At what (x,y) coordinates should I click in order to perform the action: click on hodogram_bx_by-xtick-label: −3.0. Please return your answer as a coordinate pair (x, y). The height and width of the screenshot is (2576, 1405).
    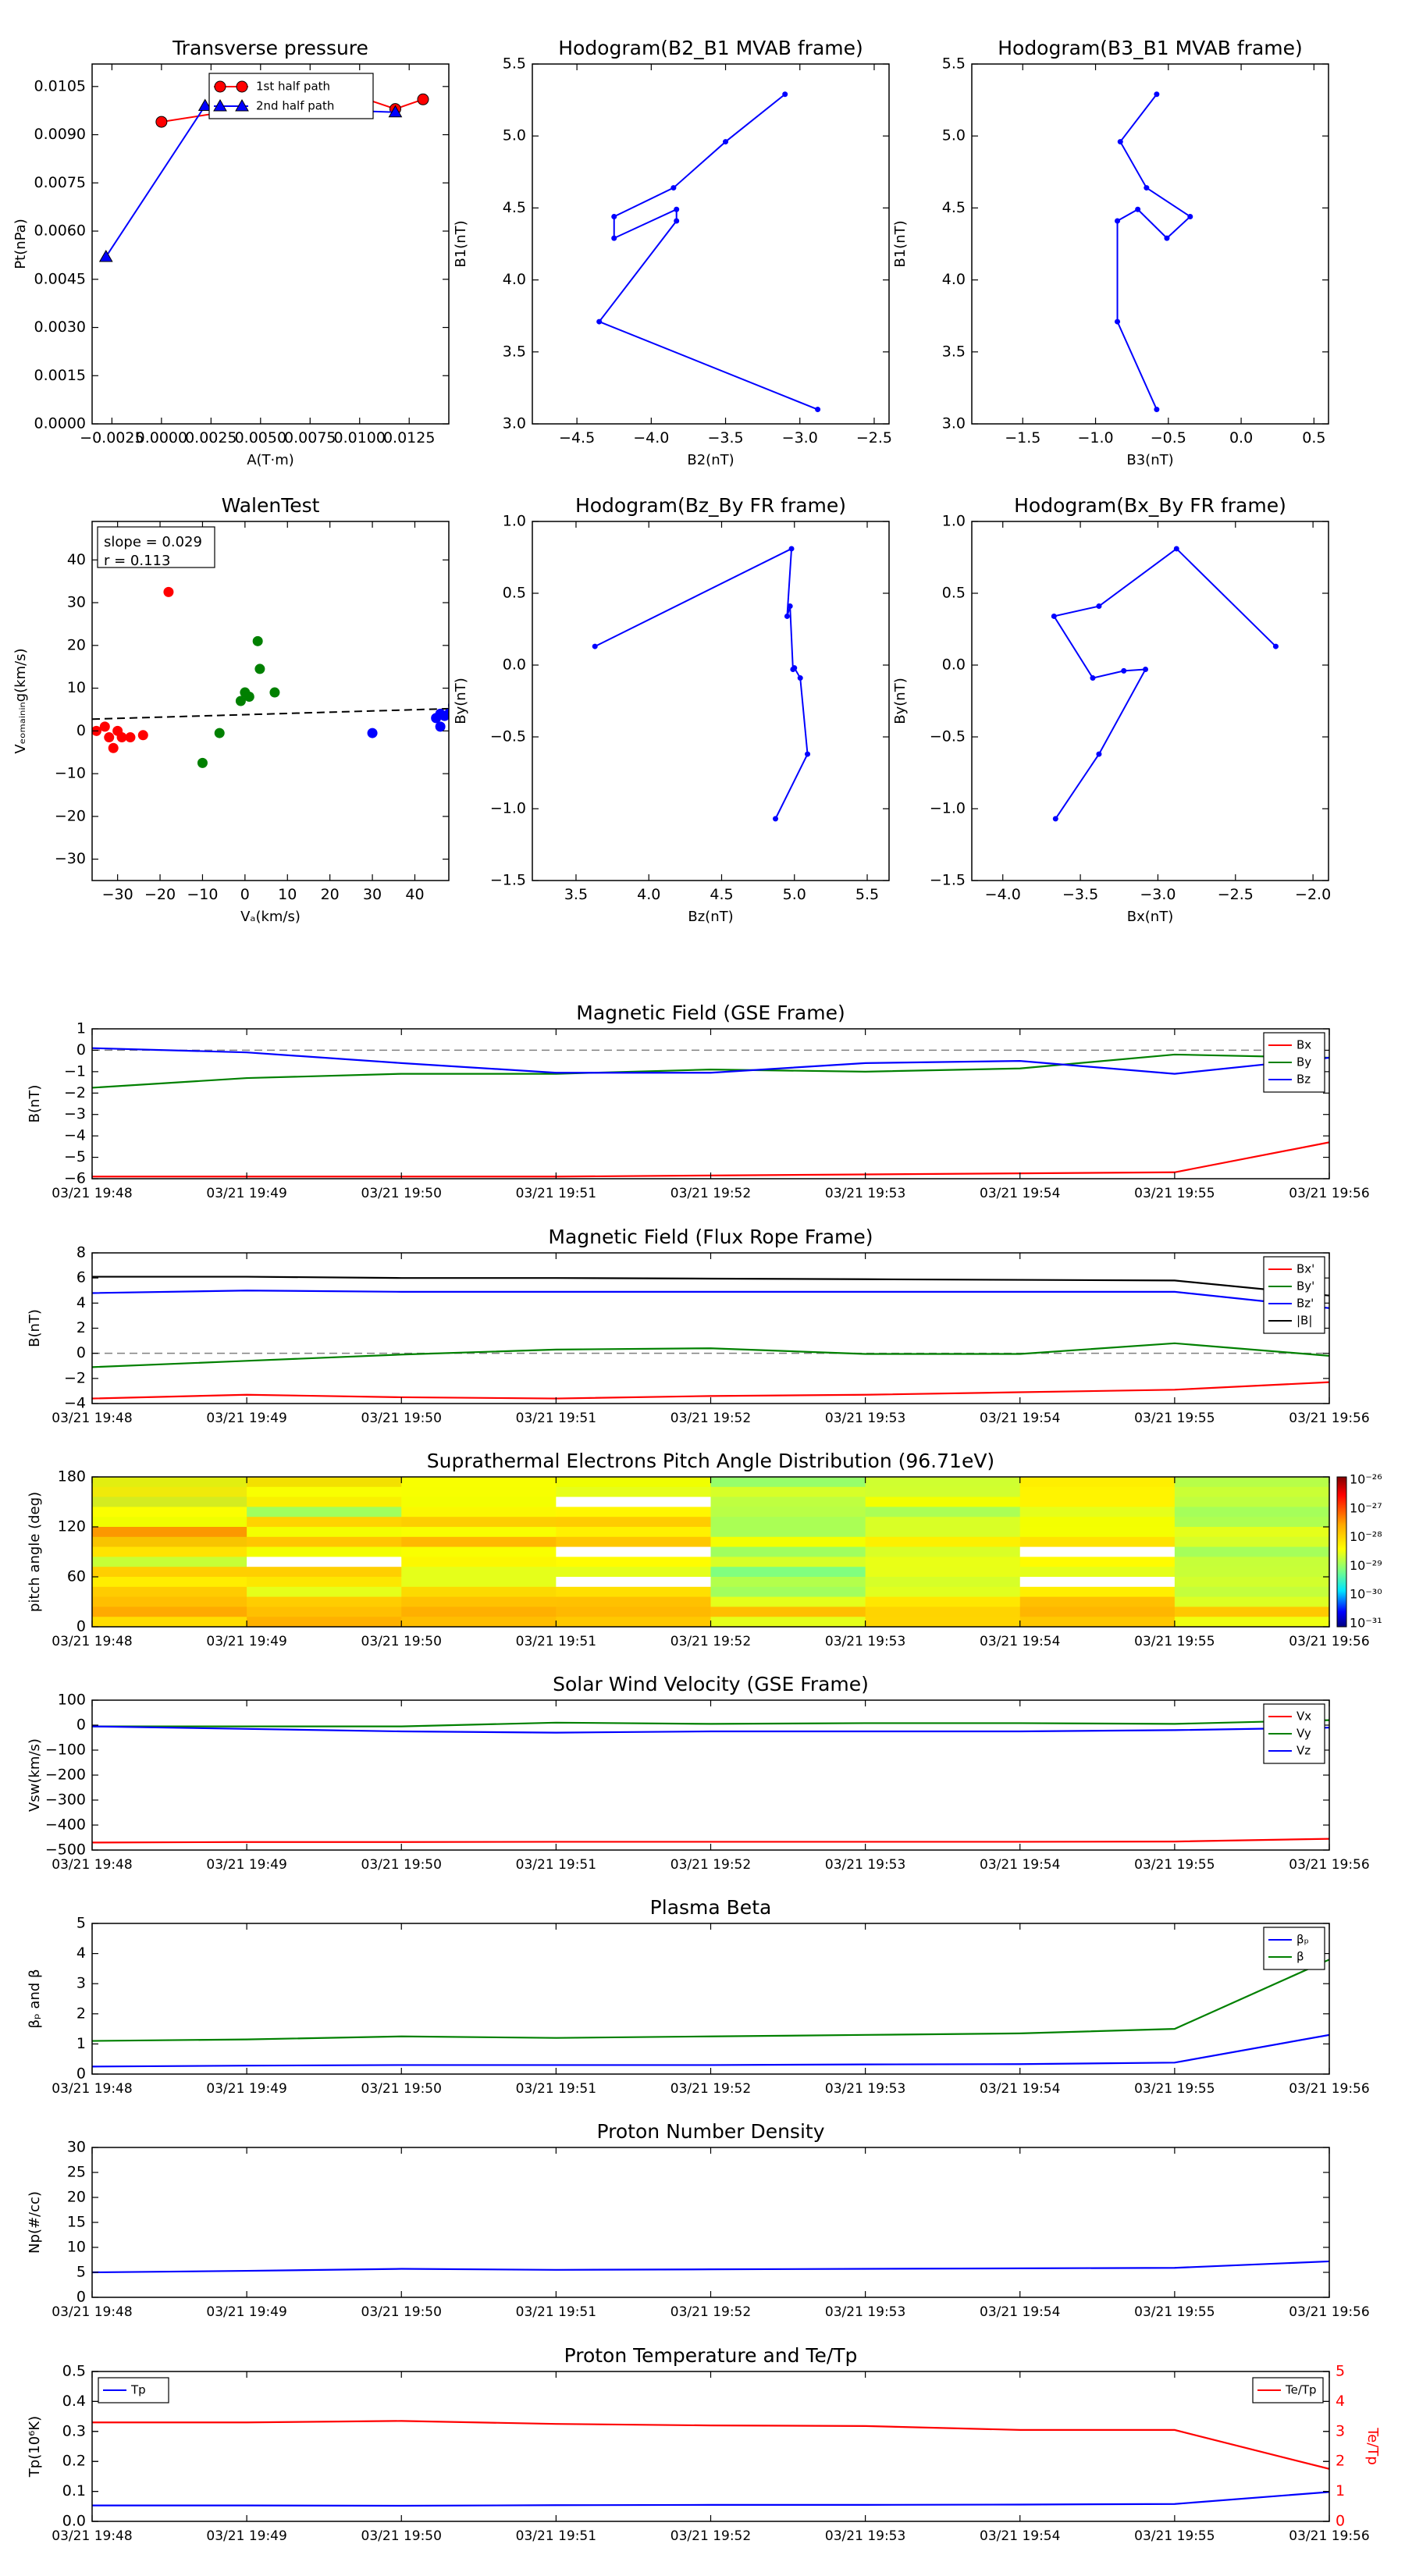
    Looking at the image, I should click on (1158, 894).